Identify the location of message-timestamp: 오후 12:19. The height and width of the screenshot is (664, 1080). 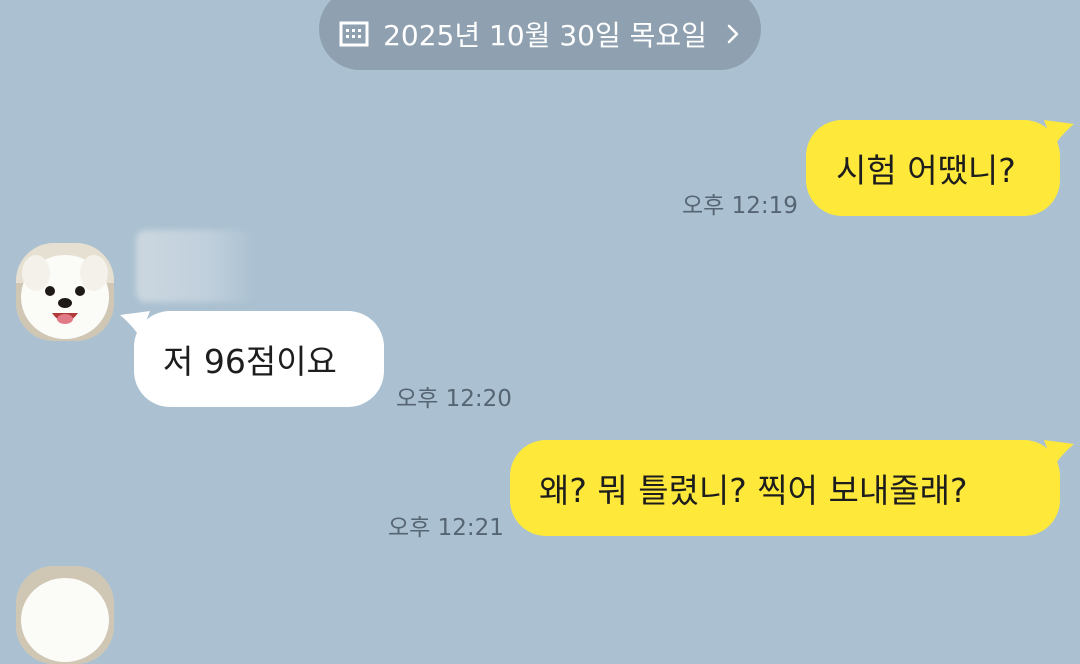
(740, 206).